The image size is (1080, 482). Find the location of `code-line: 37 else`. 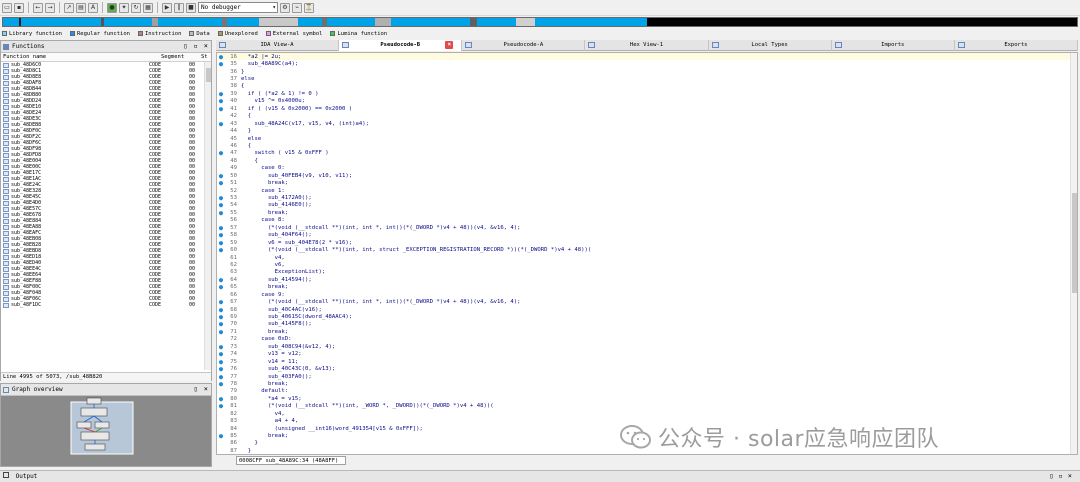

code-line: 37 else is located at coordinates (647, 78).